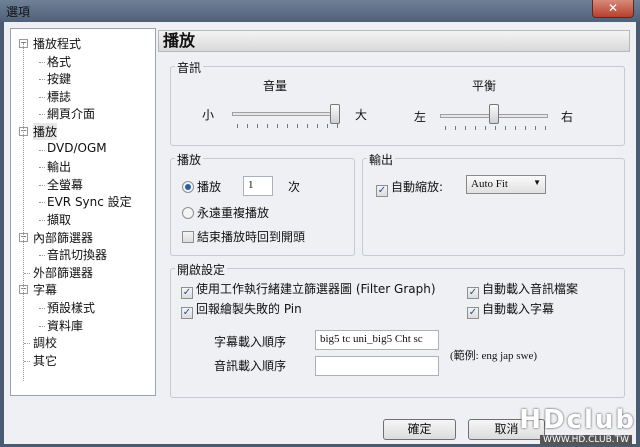 The height and width of the screenshot is (447, 640). Describe the element at coordinates (613, 9) in the screenshot. I see `close-button: ✕` at that location.